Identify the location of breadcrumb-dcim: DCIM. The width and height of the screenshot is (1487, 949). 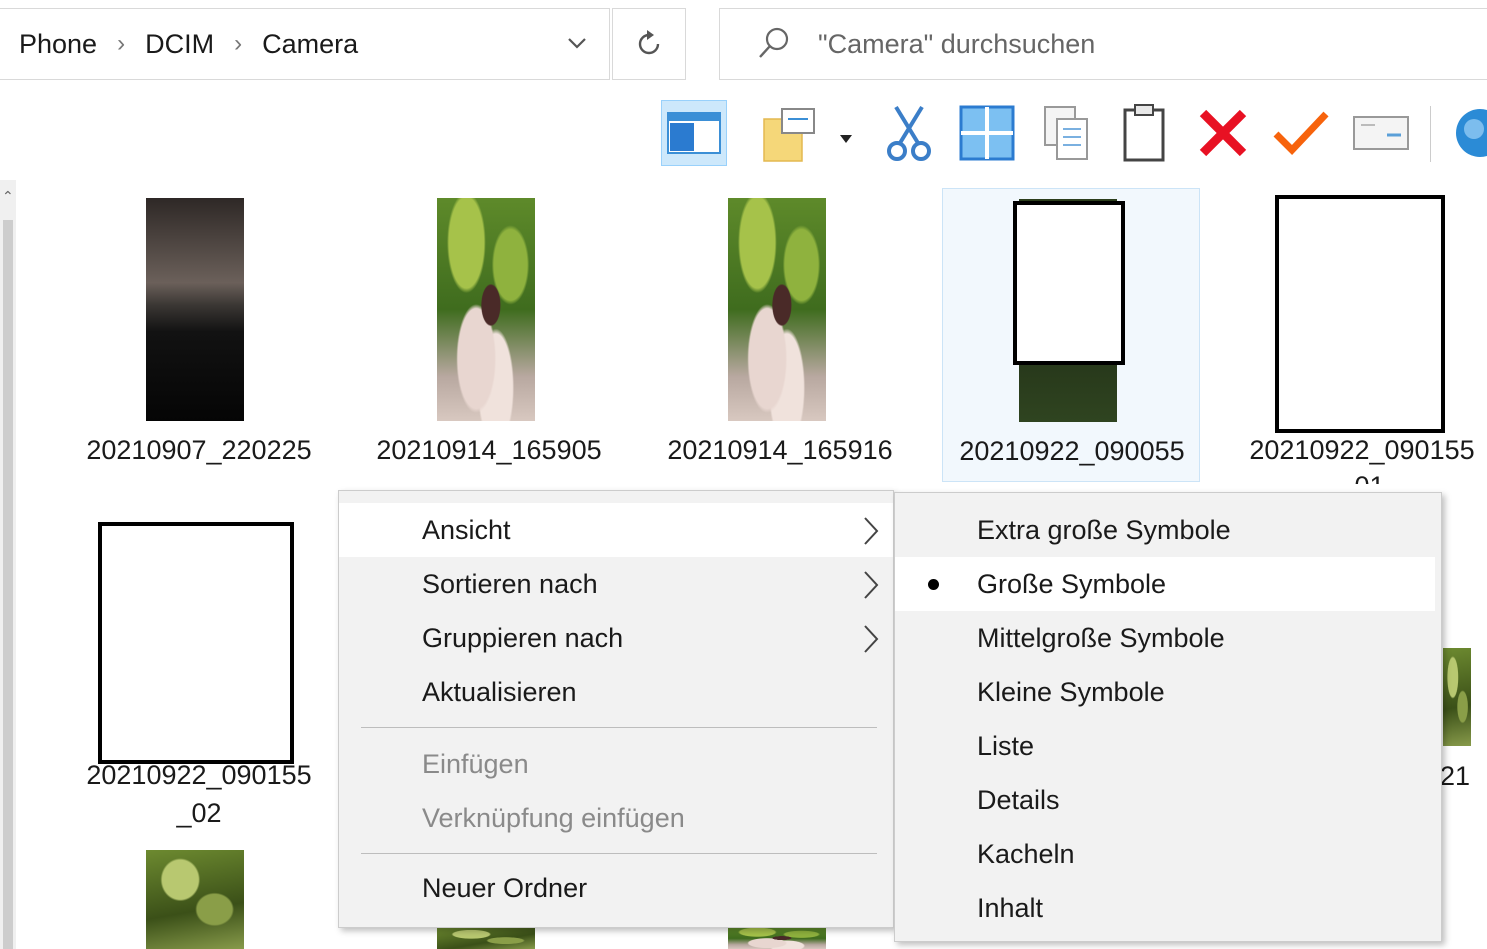
(179, 44).